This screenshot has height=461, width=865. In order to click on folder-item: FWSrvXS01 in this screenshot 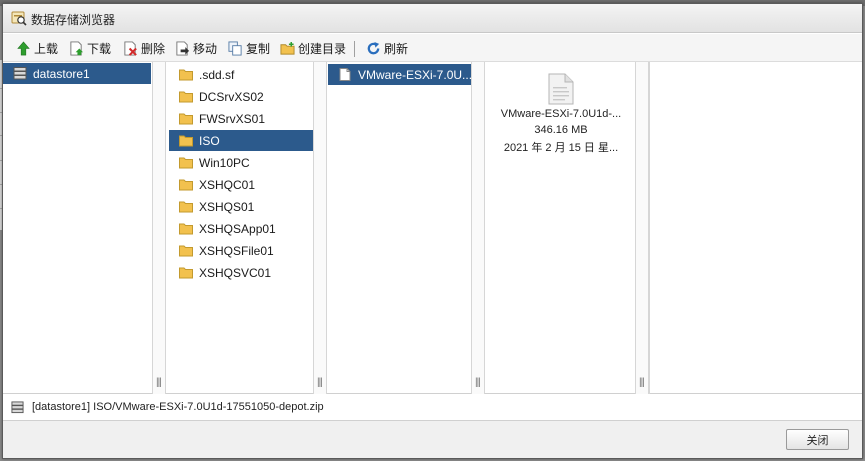, I will do `click(241, 118)`.